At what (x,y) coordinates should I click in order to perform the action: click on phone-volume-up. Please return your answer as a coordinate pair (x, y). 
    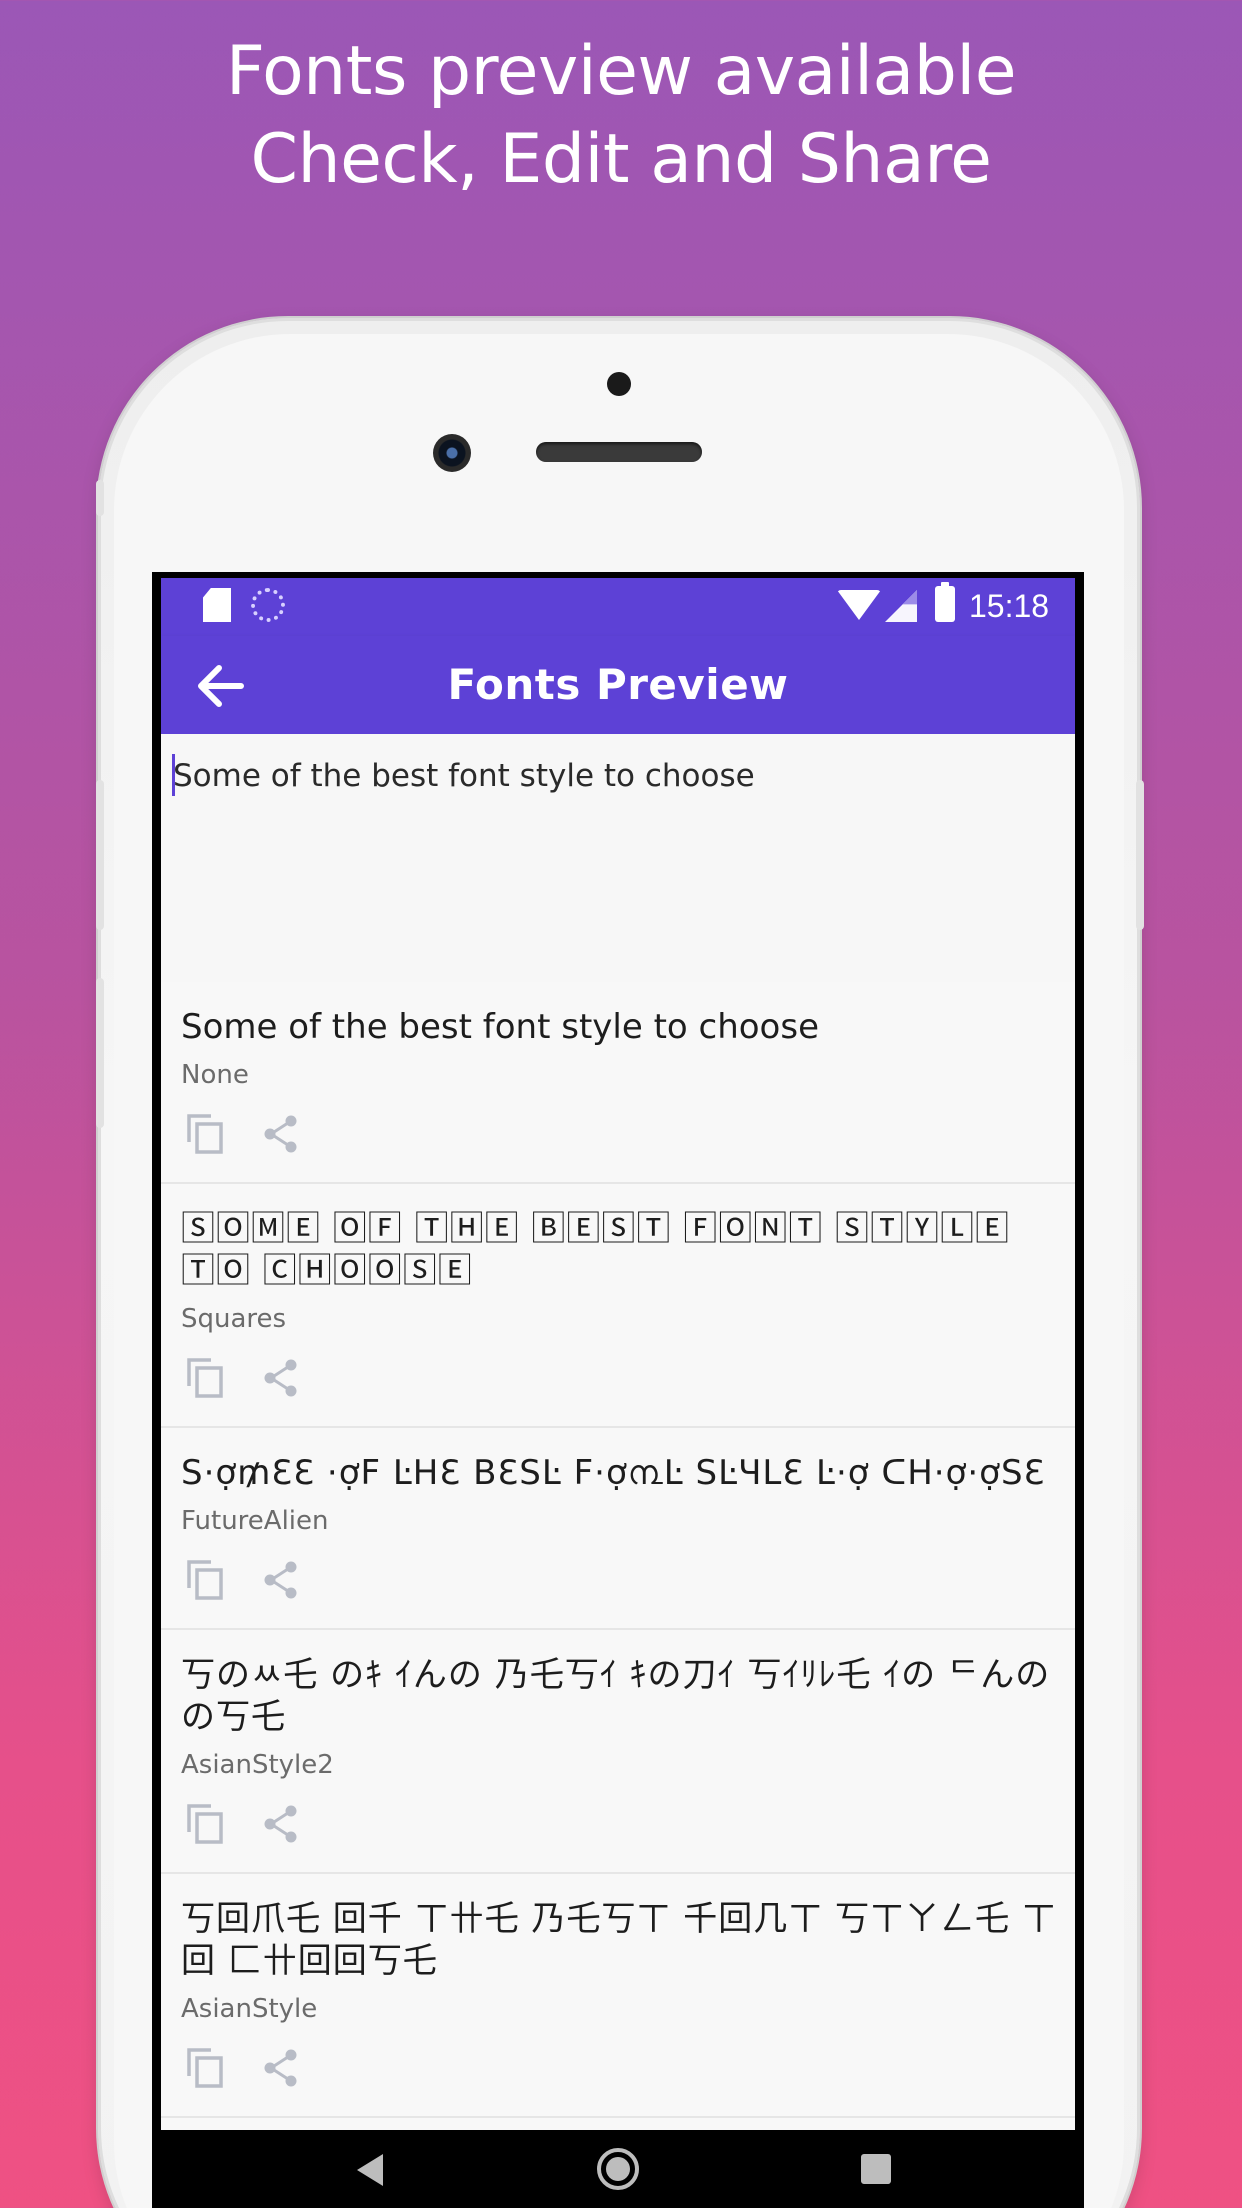
    Looking at the image, I should click on (100, 855).